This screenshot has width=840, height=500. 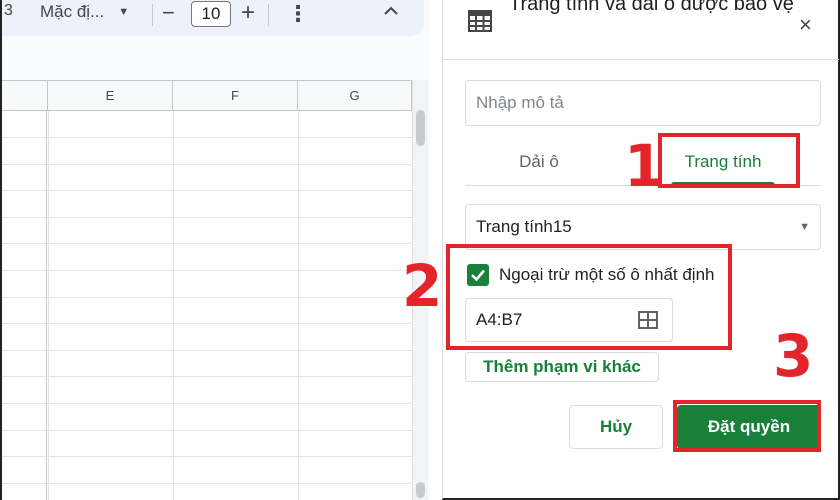 What do you see at coordinates (539, 162) in the screenshot?
I see `tab-range: Dải ô` at bounding box center [539, 162].